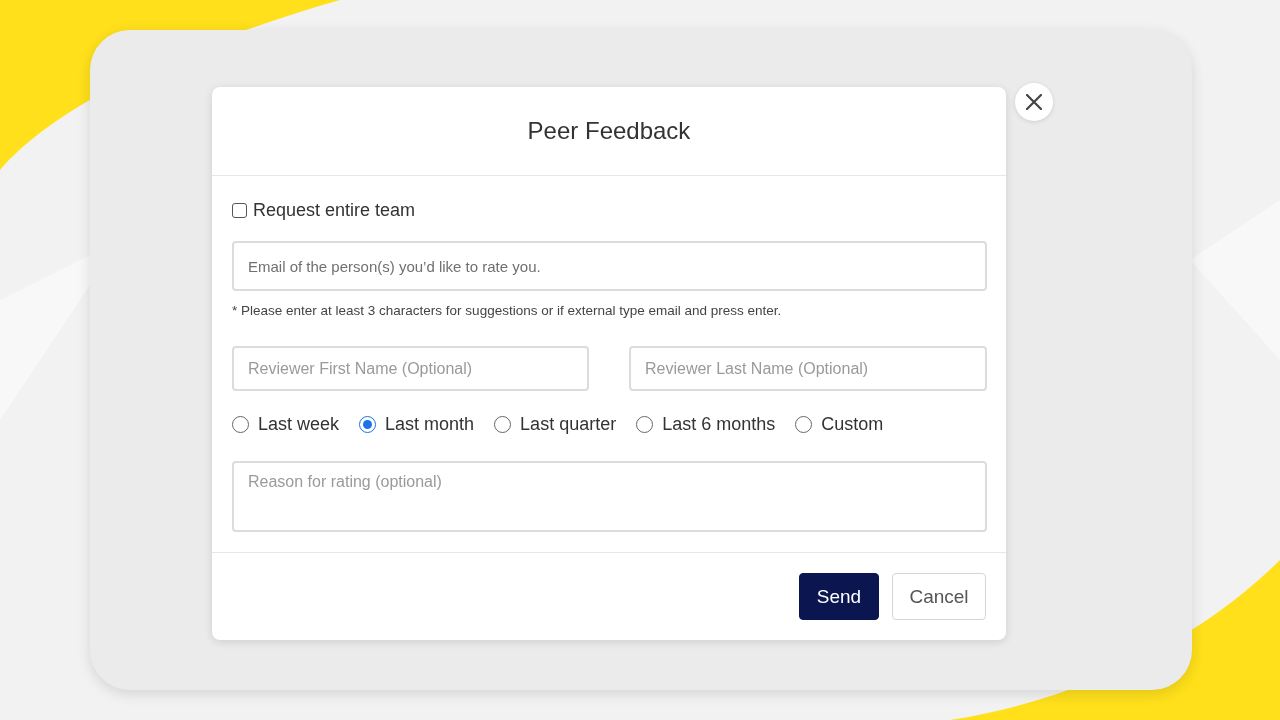 This screenshot has width=1280, height=720. I want to click on close-icon, so click(1034, 102).